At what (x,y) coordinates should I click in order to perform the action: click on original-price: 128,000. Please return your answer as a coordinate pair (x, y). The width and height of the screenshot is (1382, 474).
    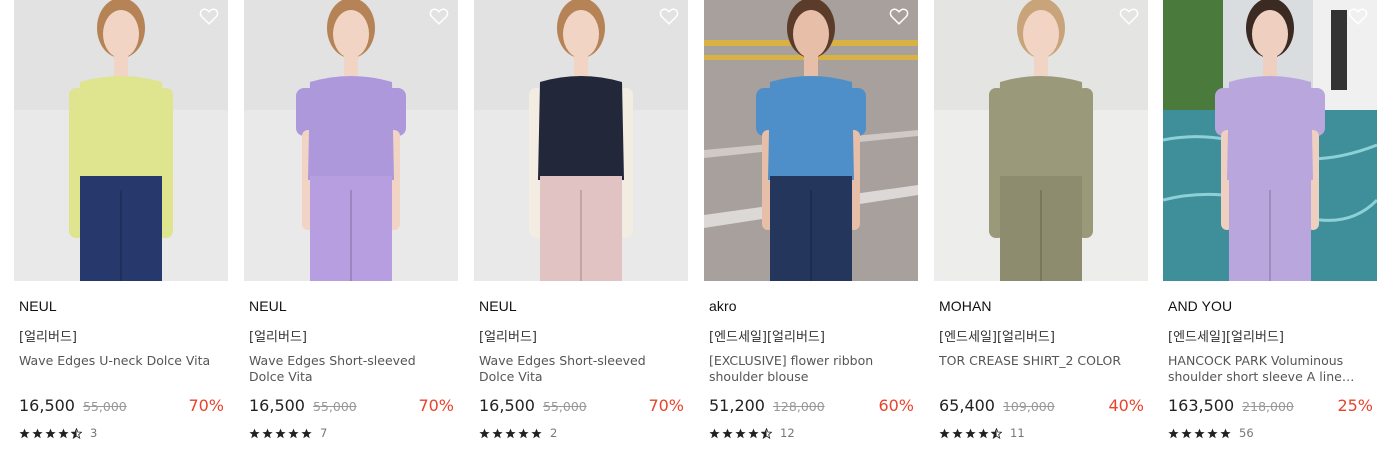
    Looking at the image, I should click on (798, 406).